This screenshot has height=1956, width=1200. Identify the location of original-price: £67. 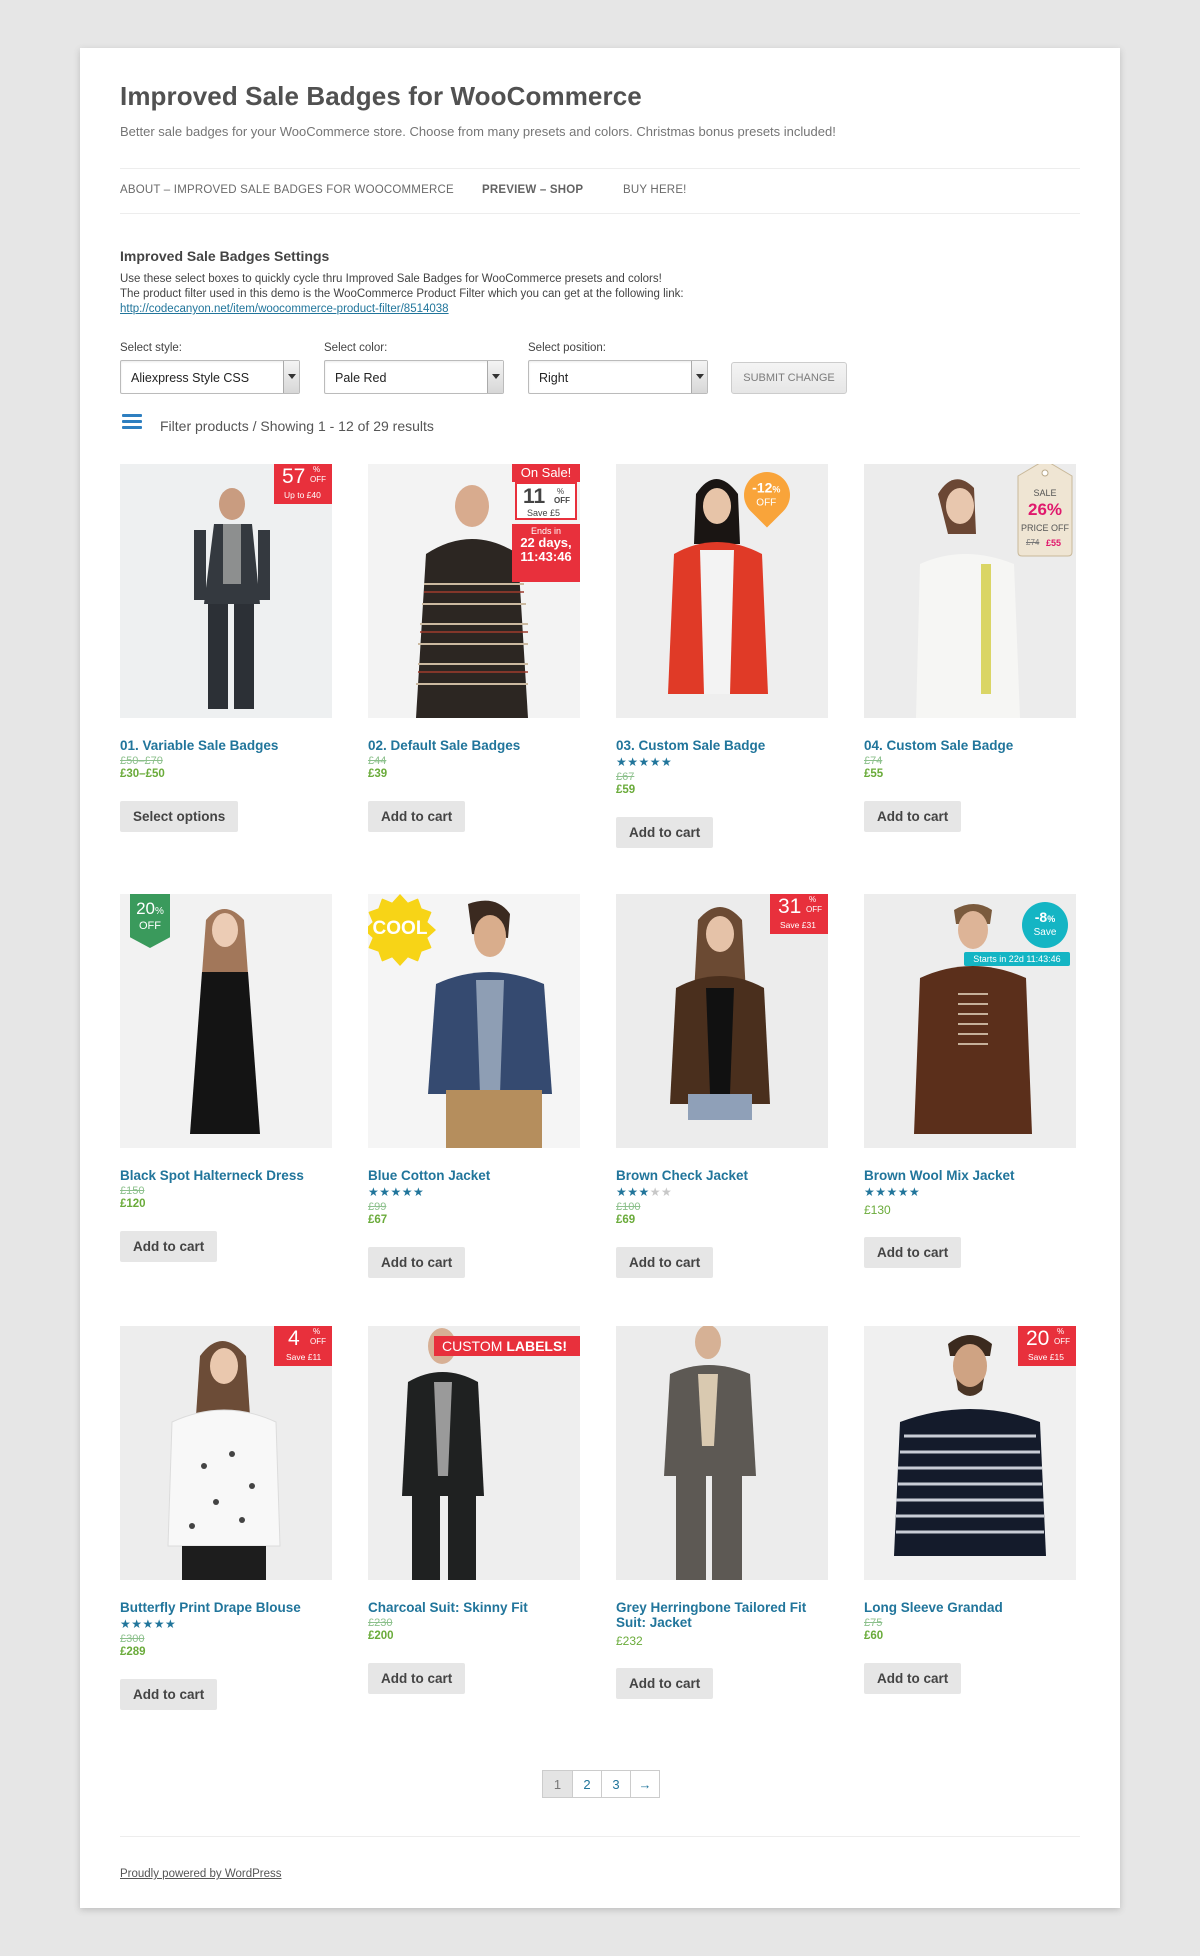
(625, 777).